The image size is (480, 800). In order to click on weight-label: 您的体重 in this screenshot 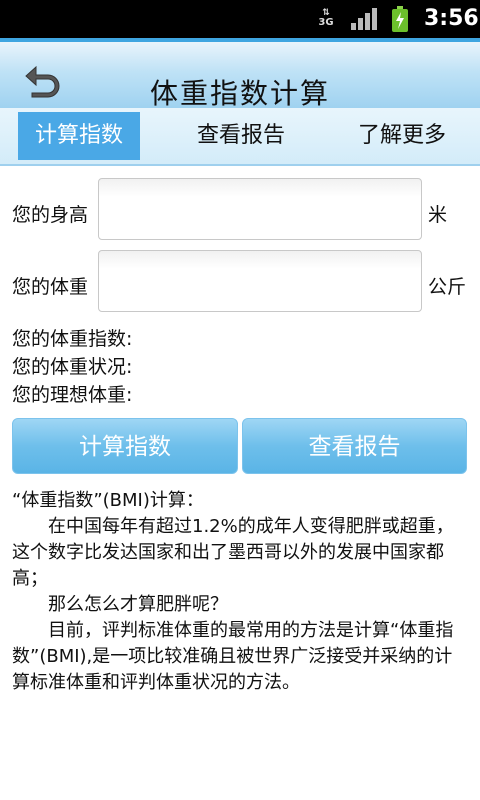, I will do `click(50, 287)`.